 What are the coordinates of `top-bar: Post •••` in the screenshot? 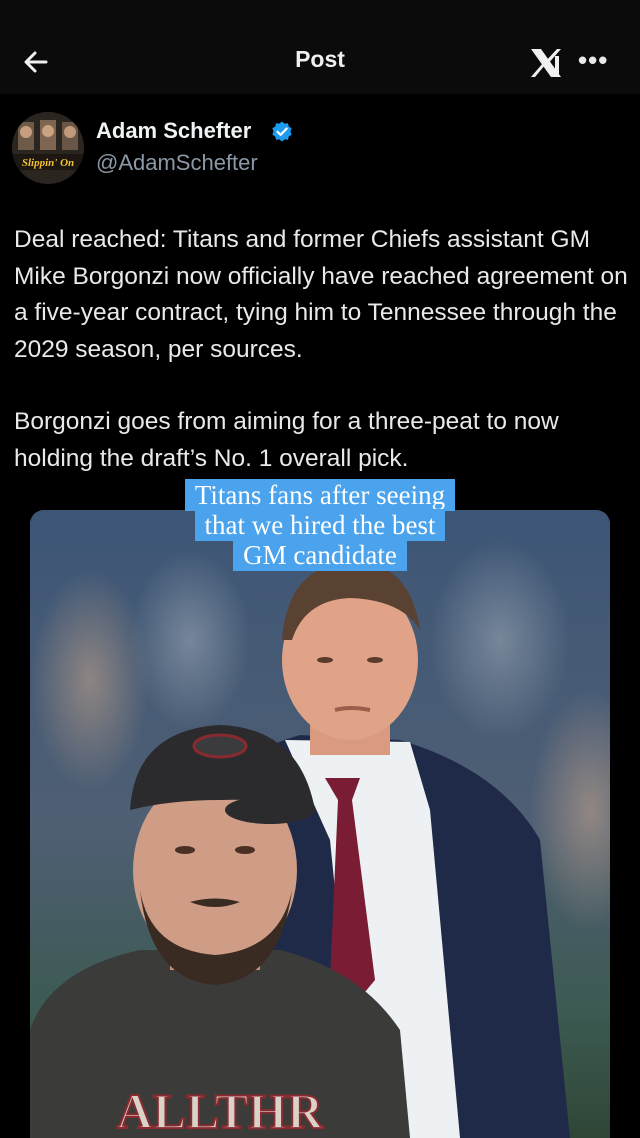 It's located at (320, 47).